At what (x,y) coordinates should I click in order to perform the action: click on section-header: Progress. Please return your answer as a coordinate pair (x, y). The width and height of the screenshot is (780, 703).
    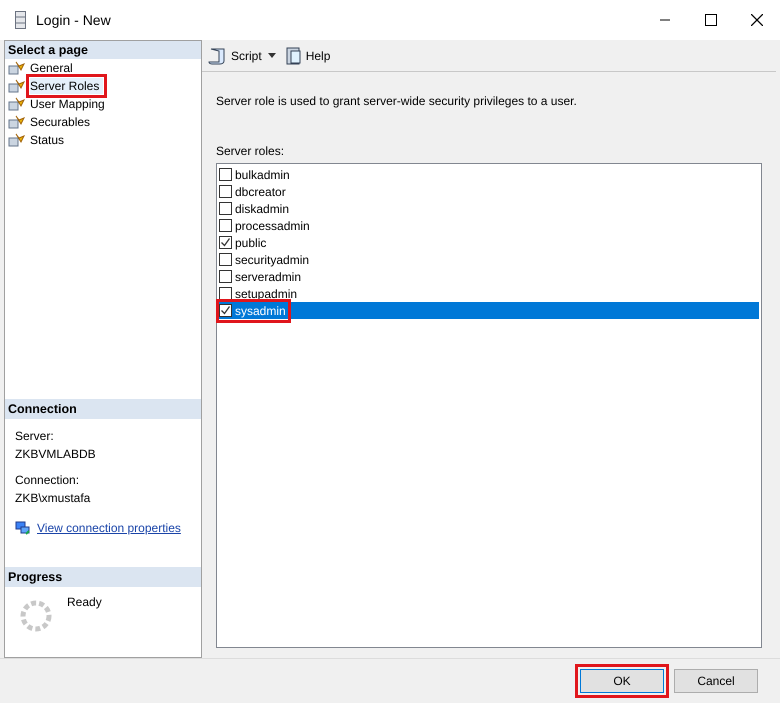
    Looking at the image, I should click on (103, 577).